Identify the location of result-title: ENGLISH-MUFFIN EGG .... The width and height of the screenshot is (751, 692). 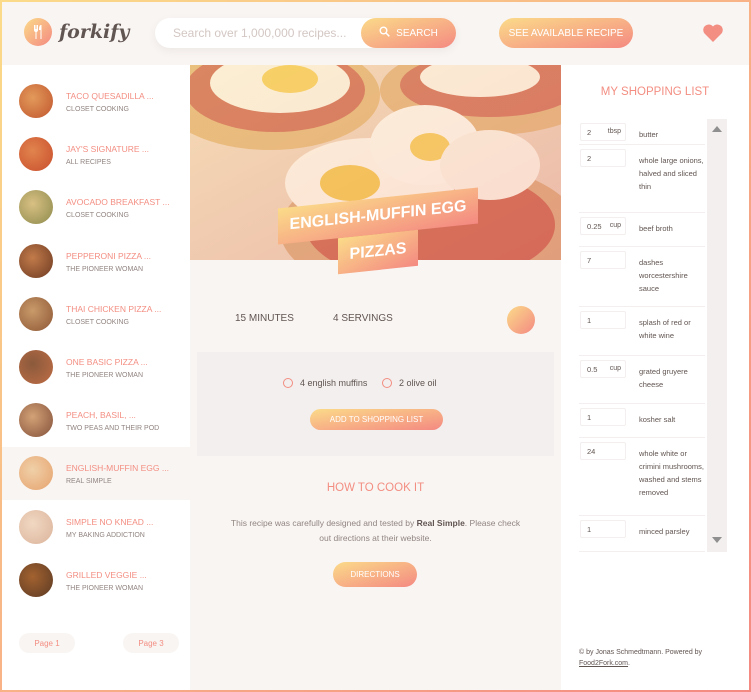
(117, 468).